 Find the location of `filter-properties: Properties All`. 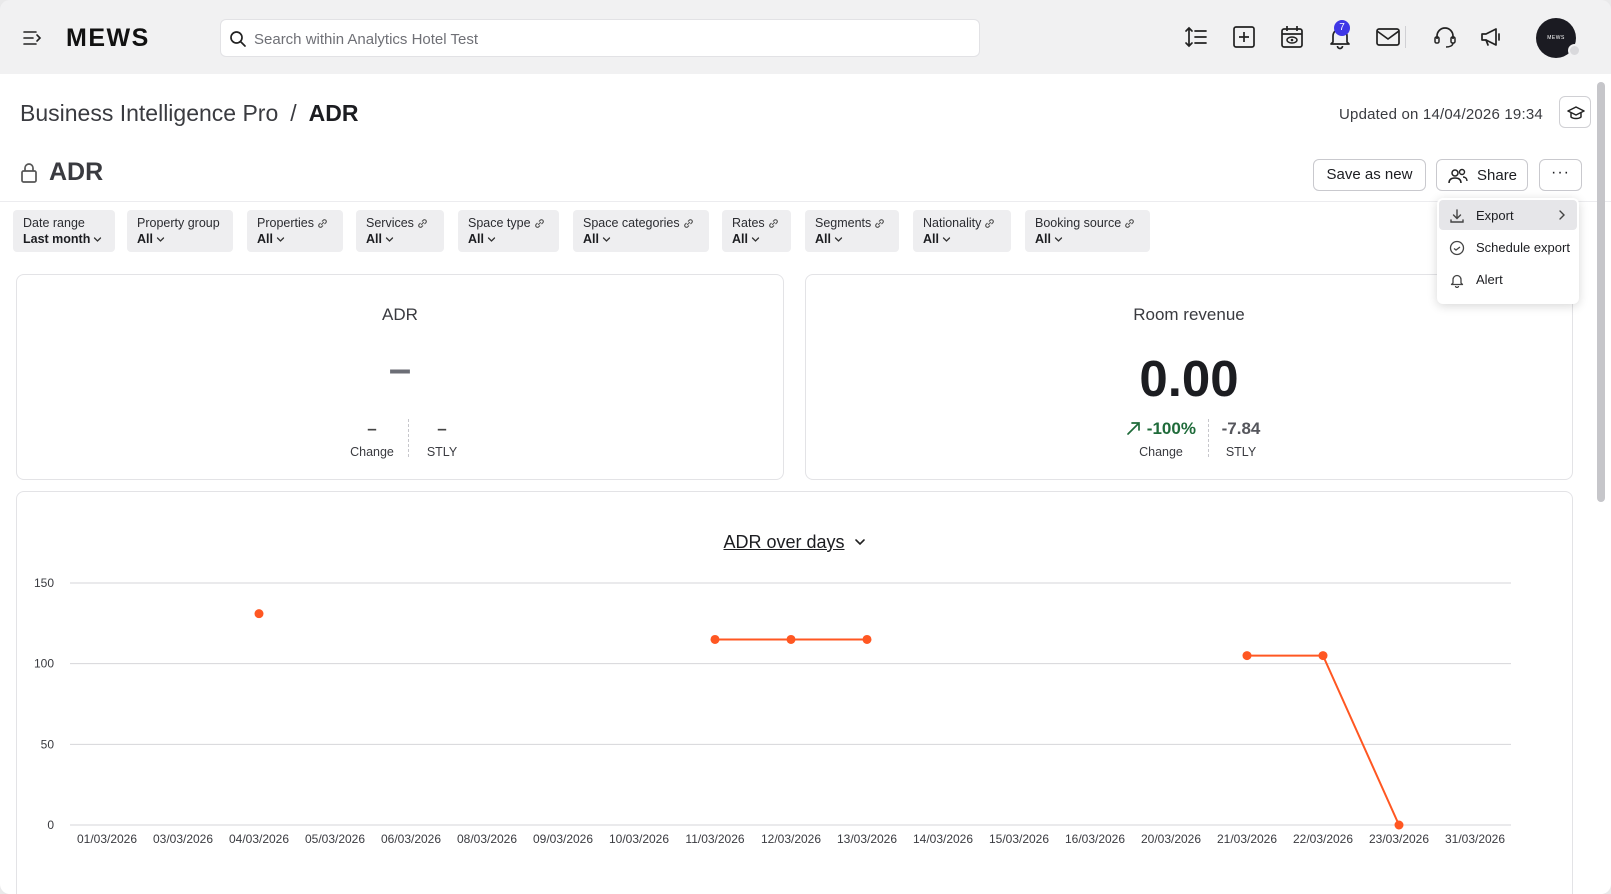

filter-properties: Properties All is located at coordinates (295, 231).